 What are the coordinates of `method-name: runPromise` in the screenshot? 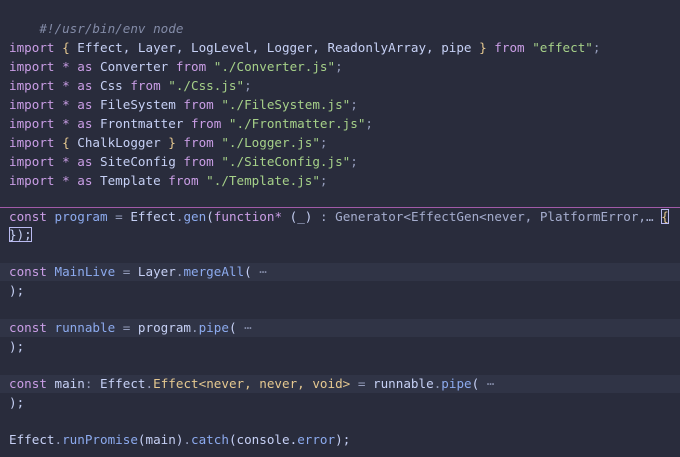 It's located at (100, 439).